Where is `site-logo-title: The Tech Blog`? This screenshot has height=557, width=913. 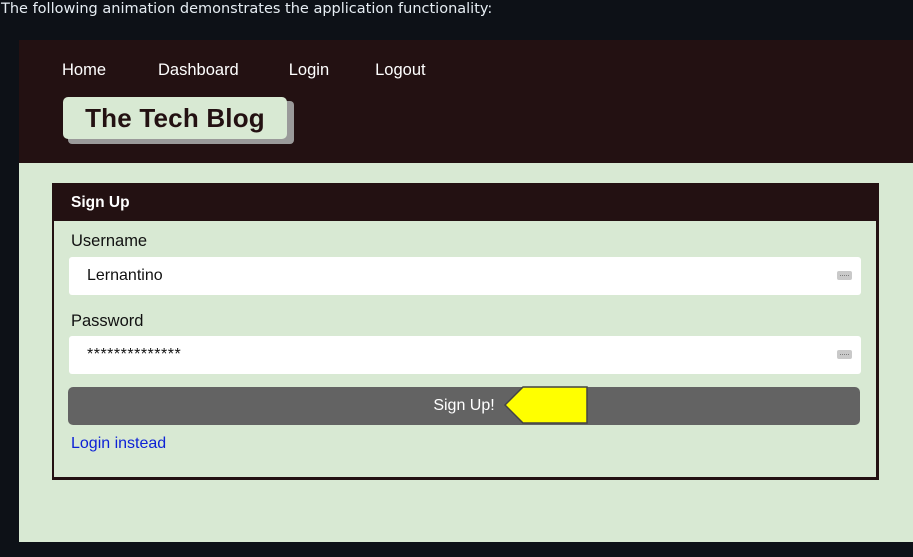 site-logo-title: The Tech Blog is located at coordinates (175, 118).